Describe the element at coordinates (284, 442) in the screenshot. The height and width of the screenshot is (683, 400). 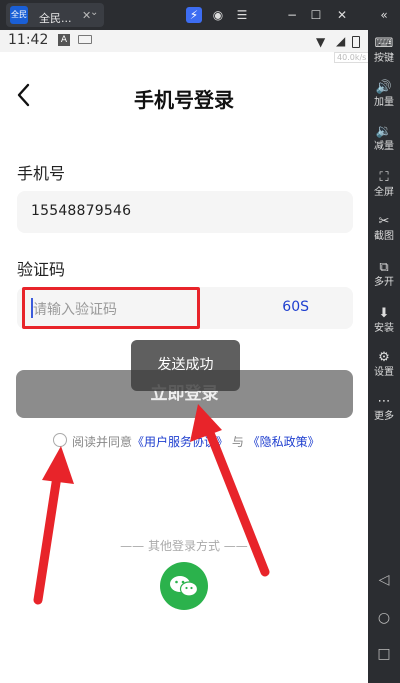
I see `privacy-link: 《隐私政策》` at that location.